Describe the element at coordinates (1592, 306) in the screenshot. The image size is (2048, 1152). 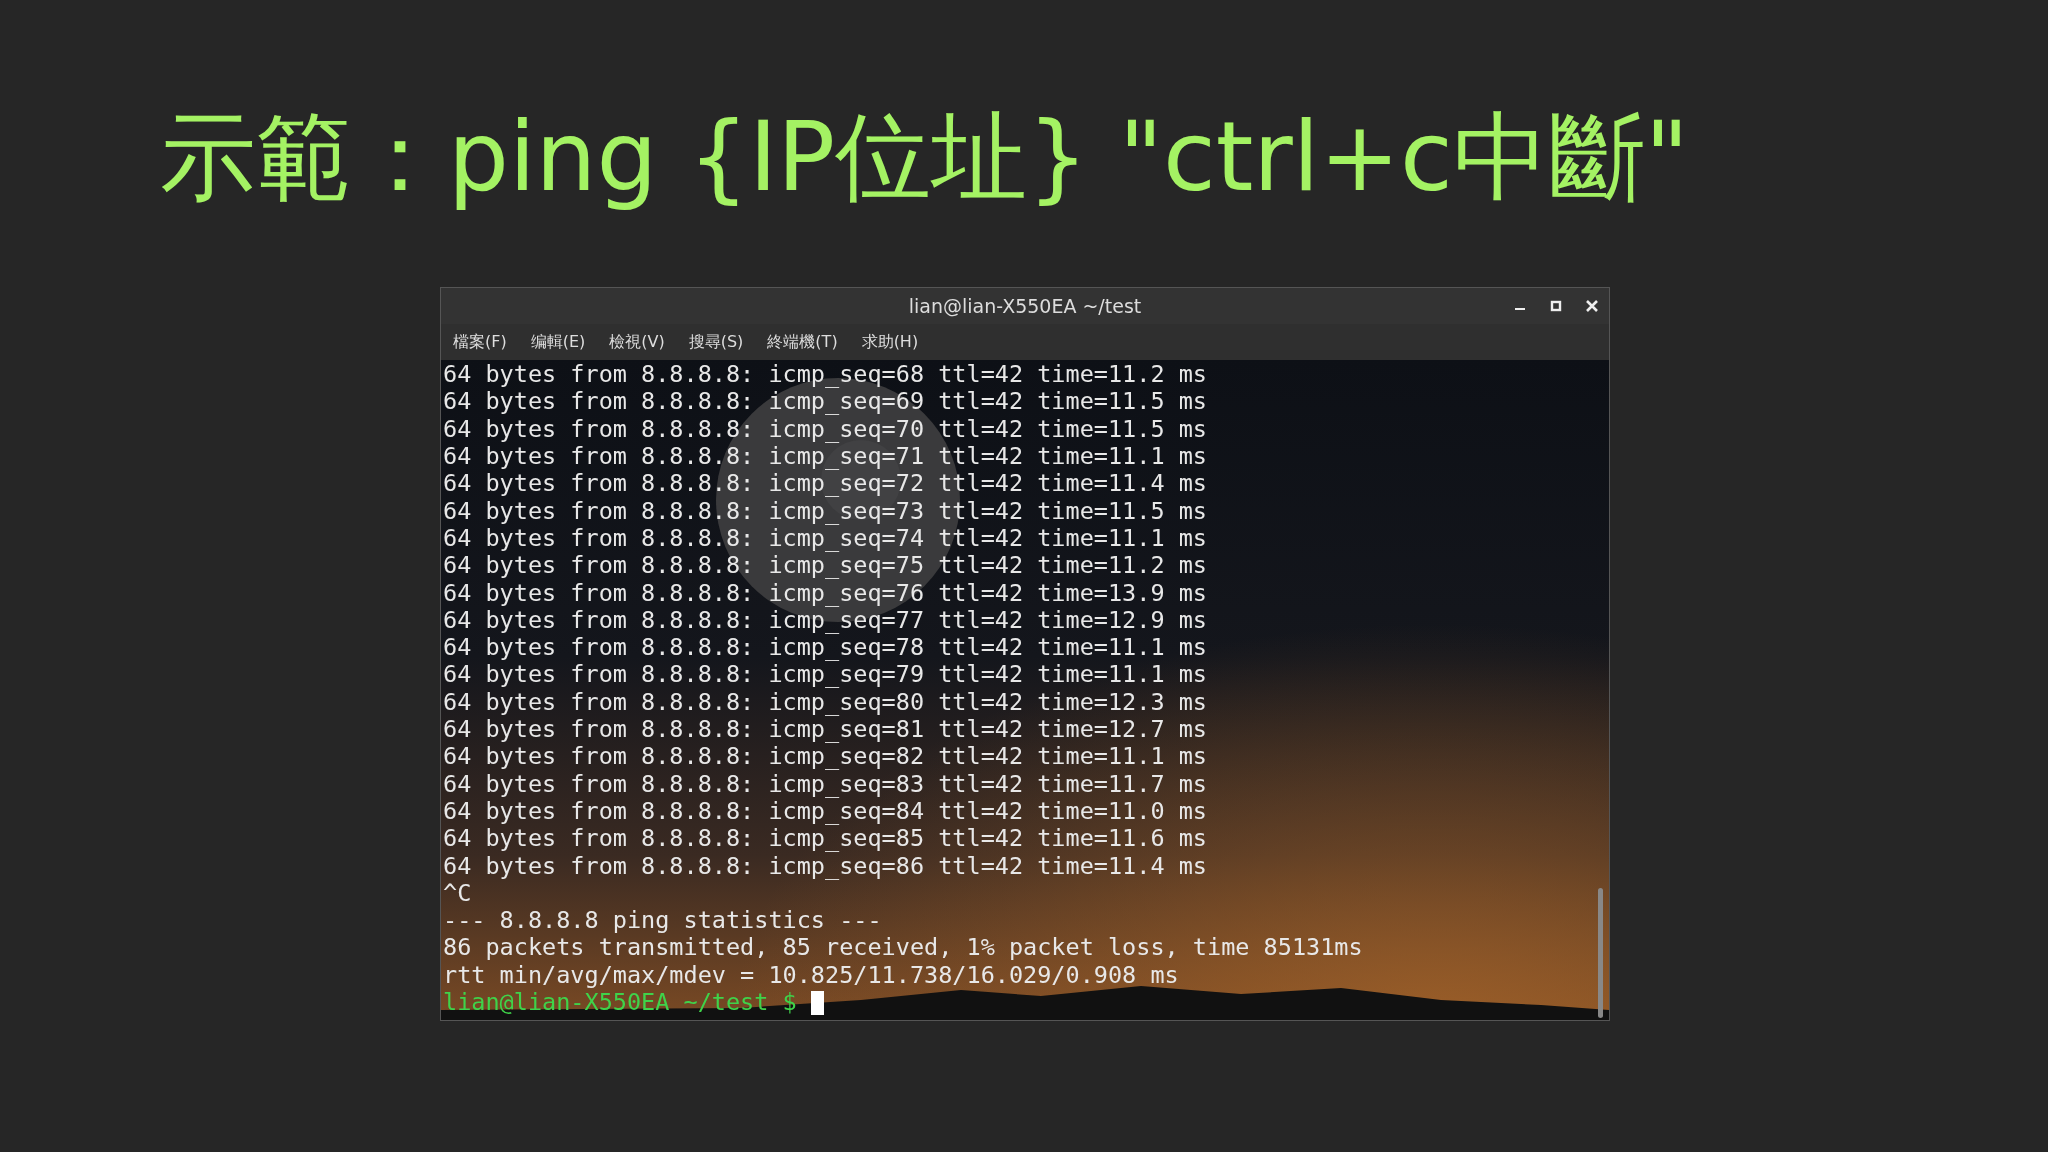
I see `close-icon` at that location.